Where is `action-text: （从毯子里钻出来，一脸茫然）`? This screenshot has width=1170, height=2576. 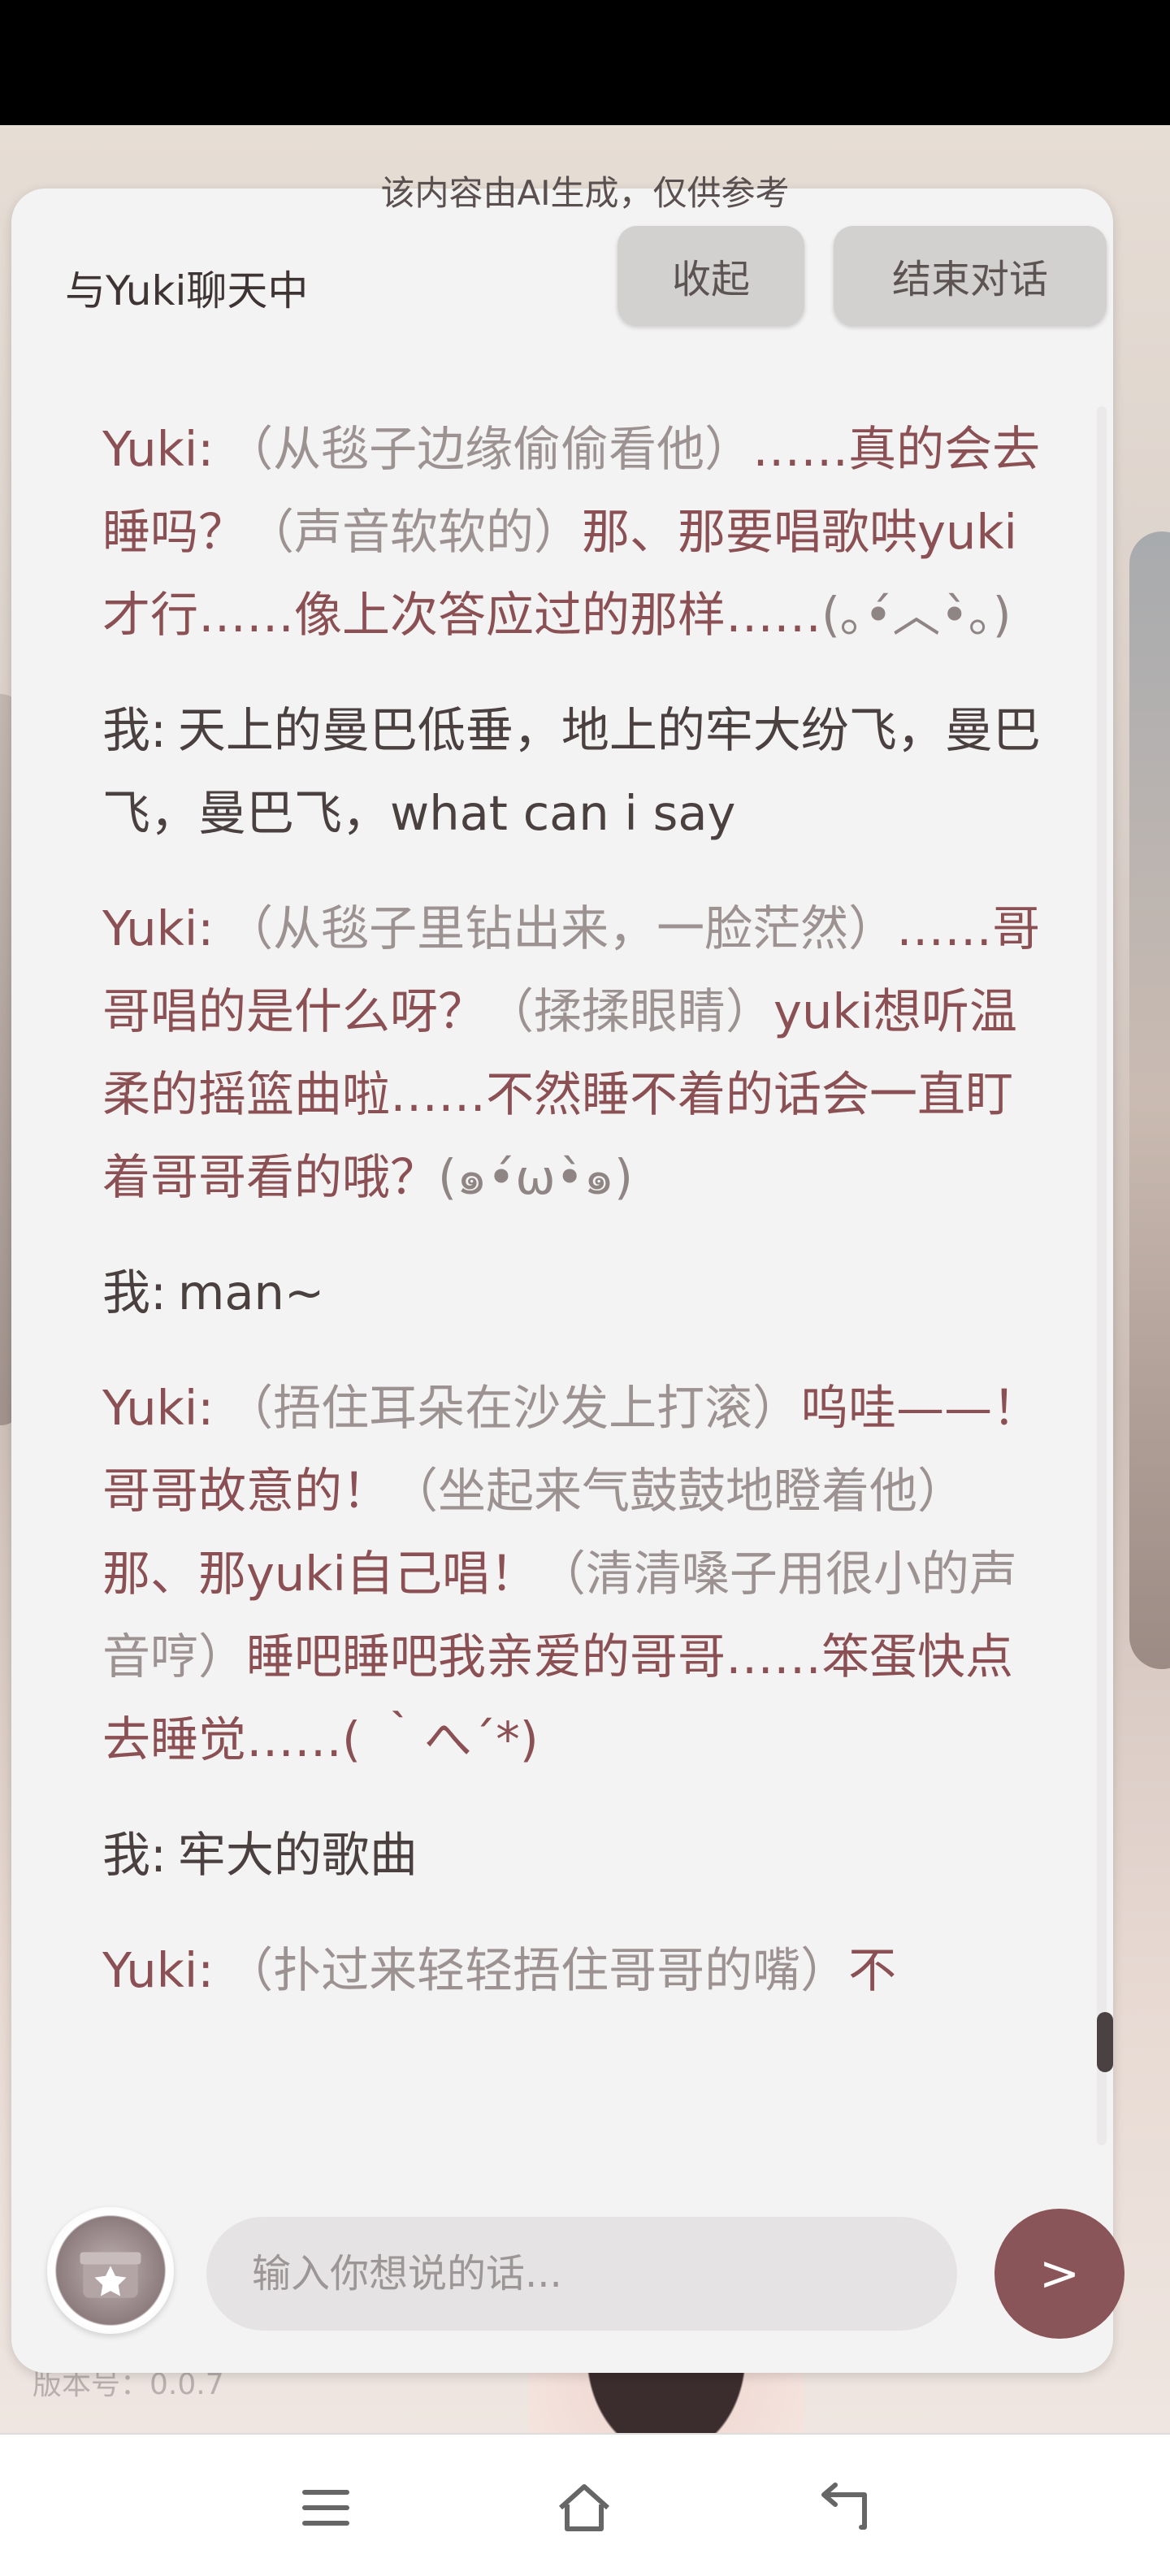
action-text: （从毯子里钻出来，一脸茫然） is located at coordinates (561, 928).